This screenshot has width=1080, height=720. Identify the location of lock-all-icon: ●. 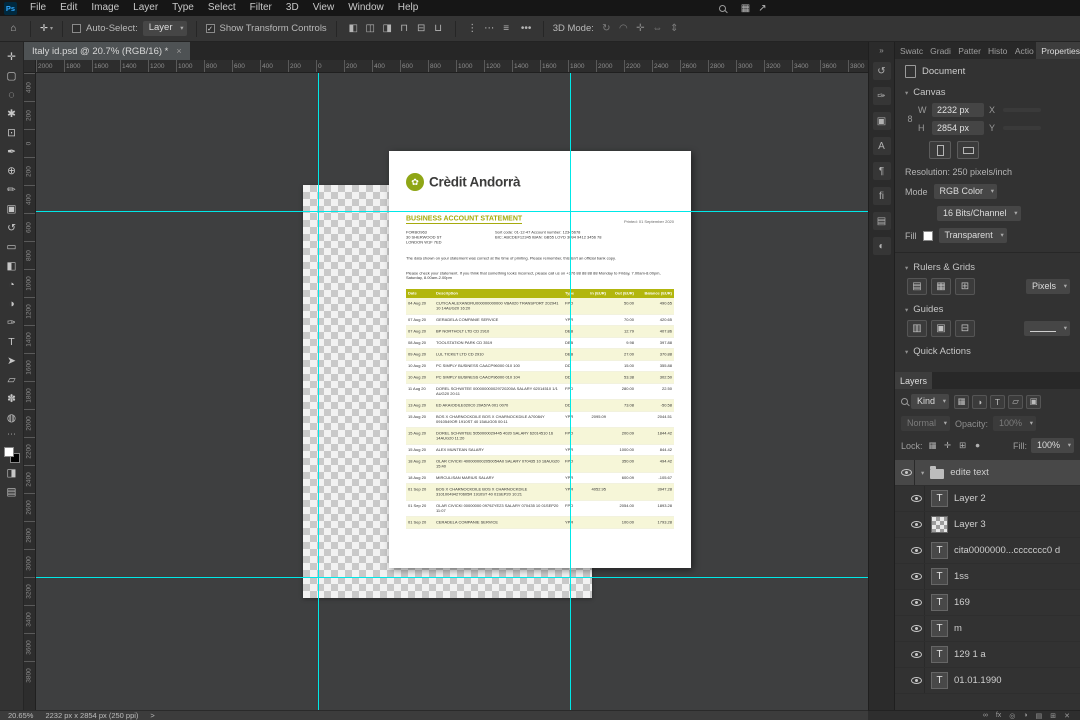
(978, 445).